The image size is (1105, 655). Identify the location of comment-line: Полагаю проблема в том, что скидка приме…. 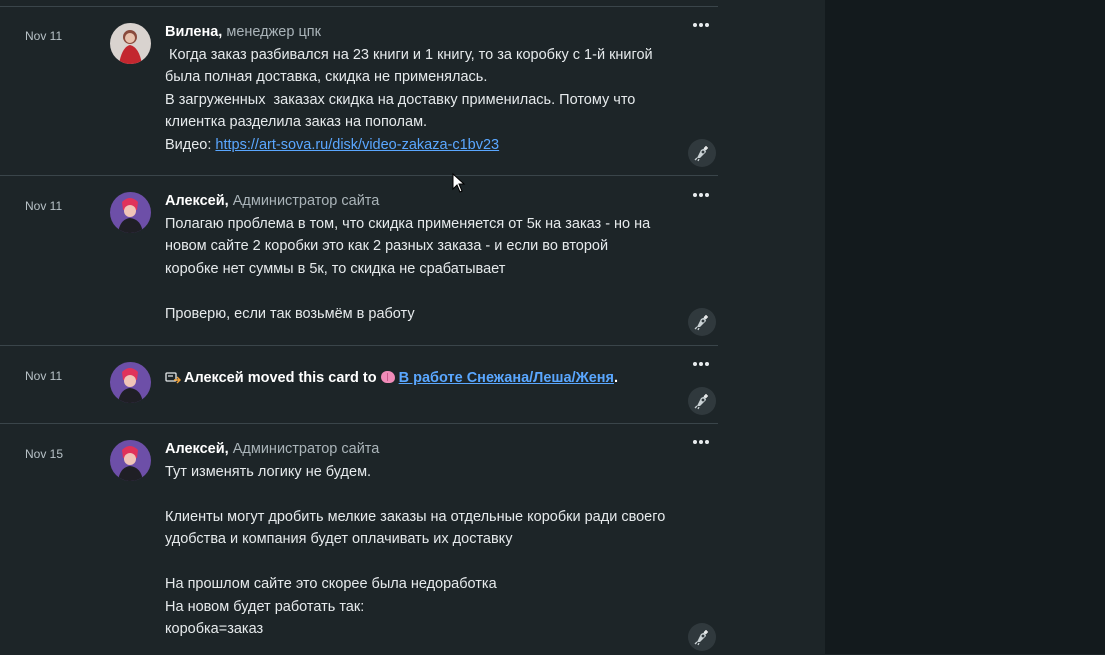
(408, 223).